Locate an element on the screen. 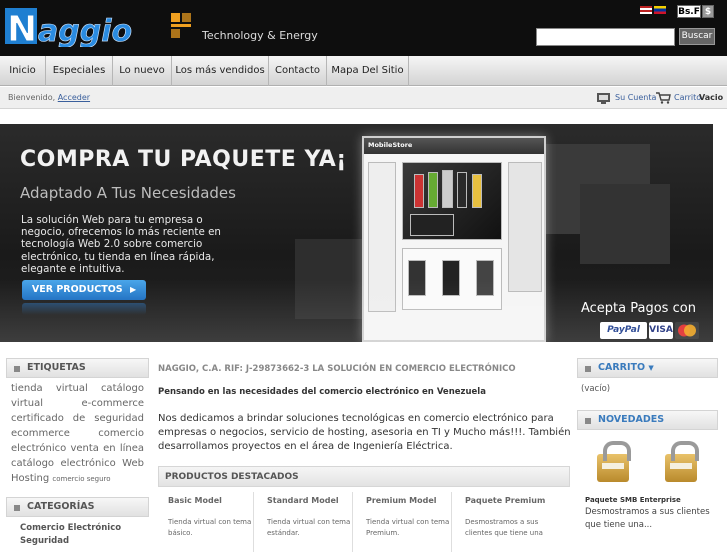 This screenshot has width=727, height=552. tags-title: ETIQUETAS is located at coordinates (56, 367).